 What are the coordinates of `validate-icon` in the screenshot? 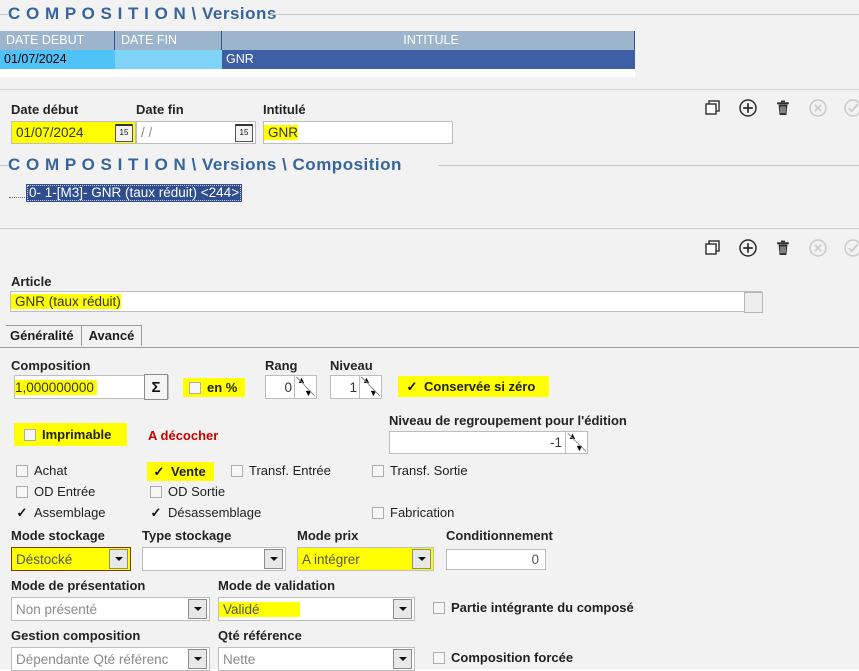 It's located at (851, 248).